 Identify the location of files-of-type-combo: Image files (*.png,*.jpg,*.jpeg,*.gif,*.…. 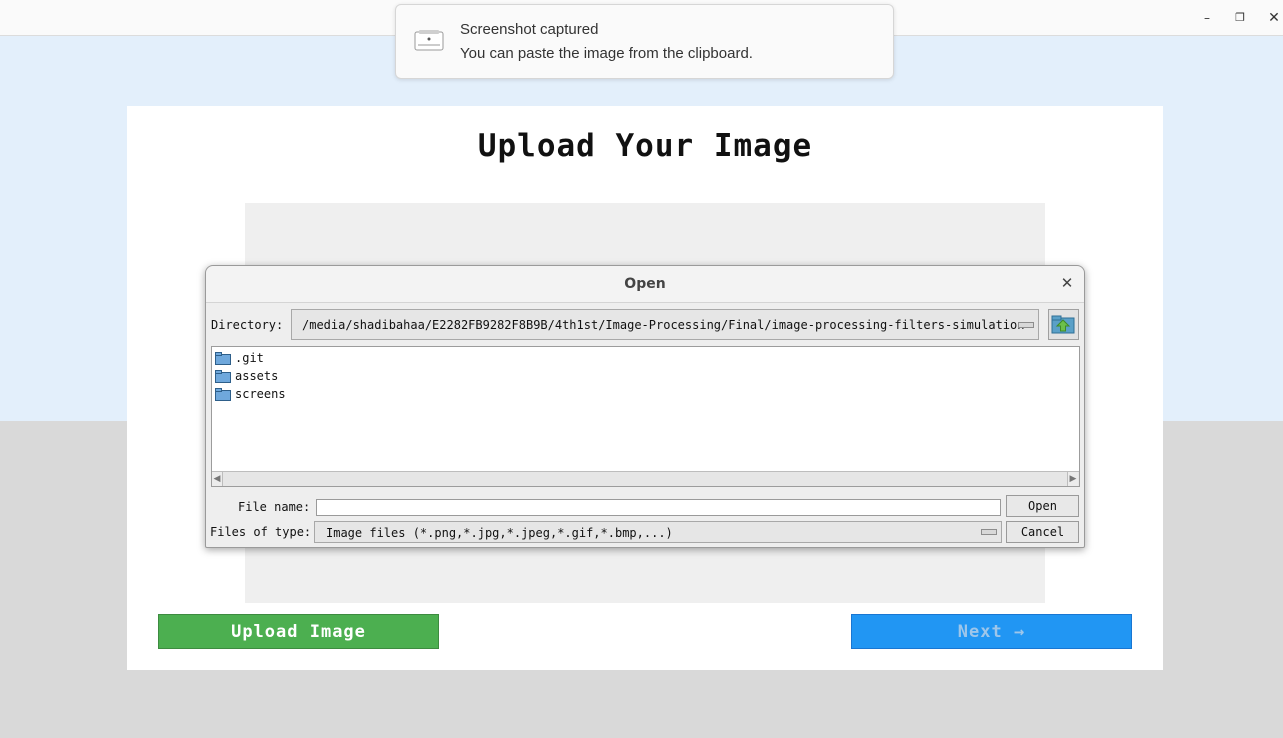
(658, 532).